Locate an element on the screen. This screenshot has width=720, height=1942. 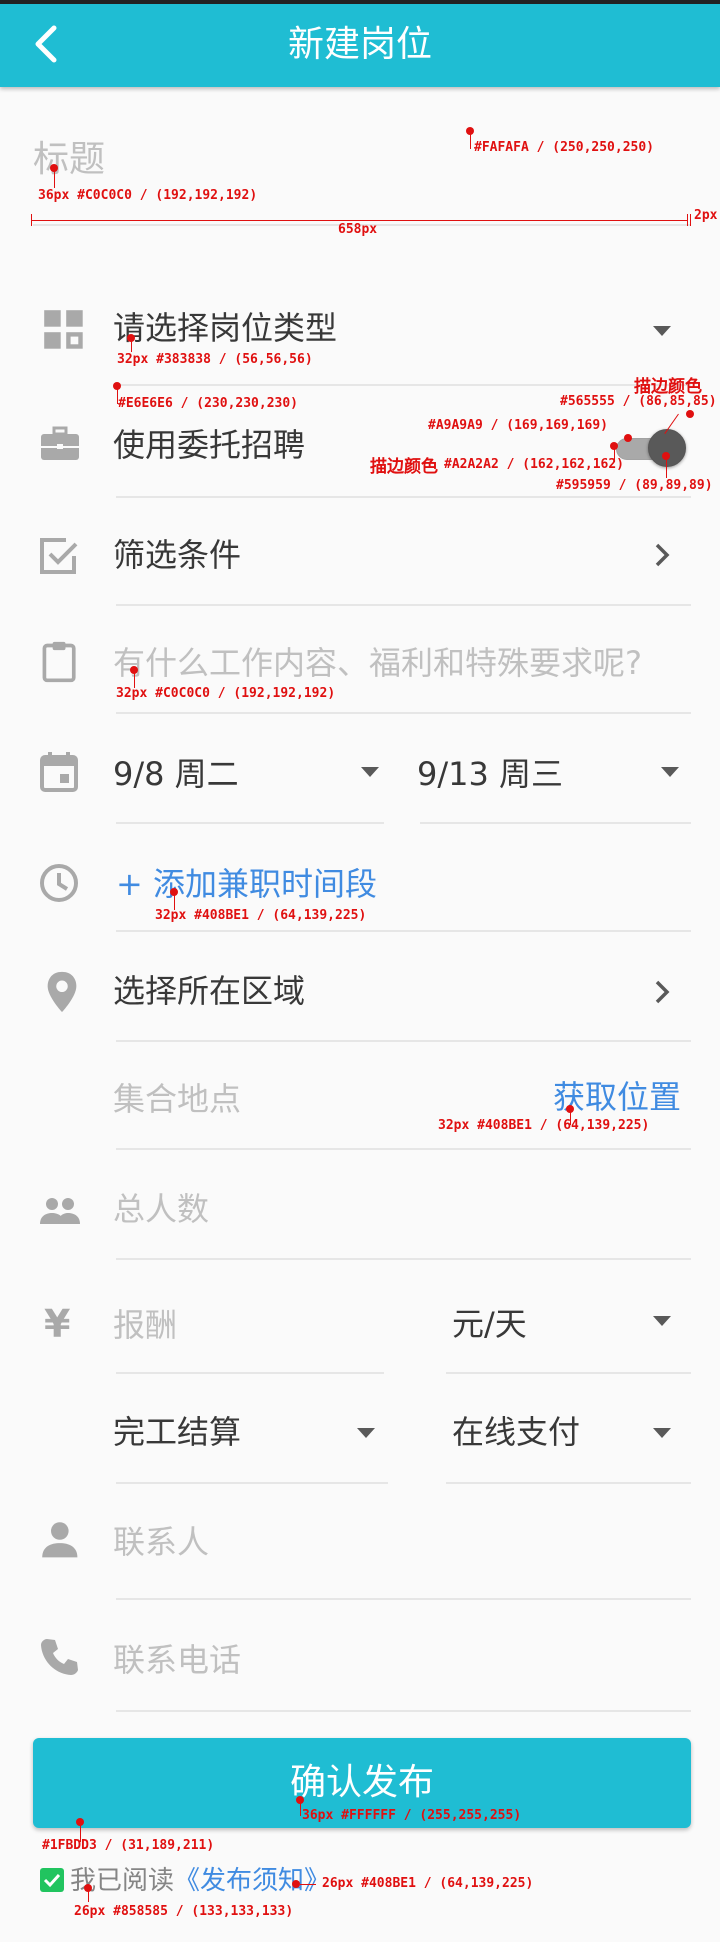
total-people-input: 总人数 is located at coordinates (161, 1209).